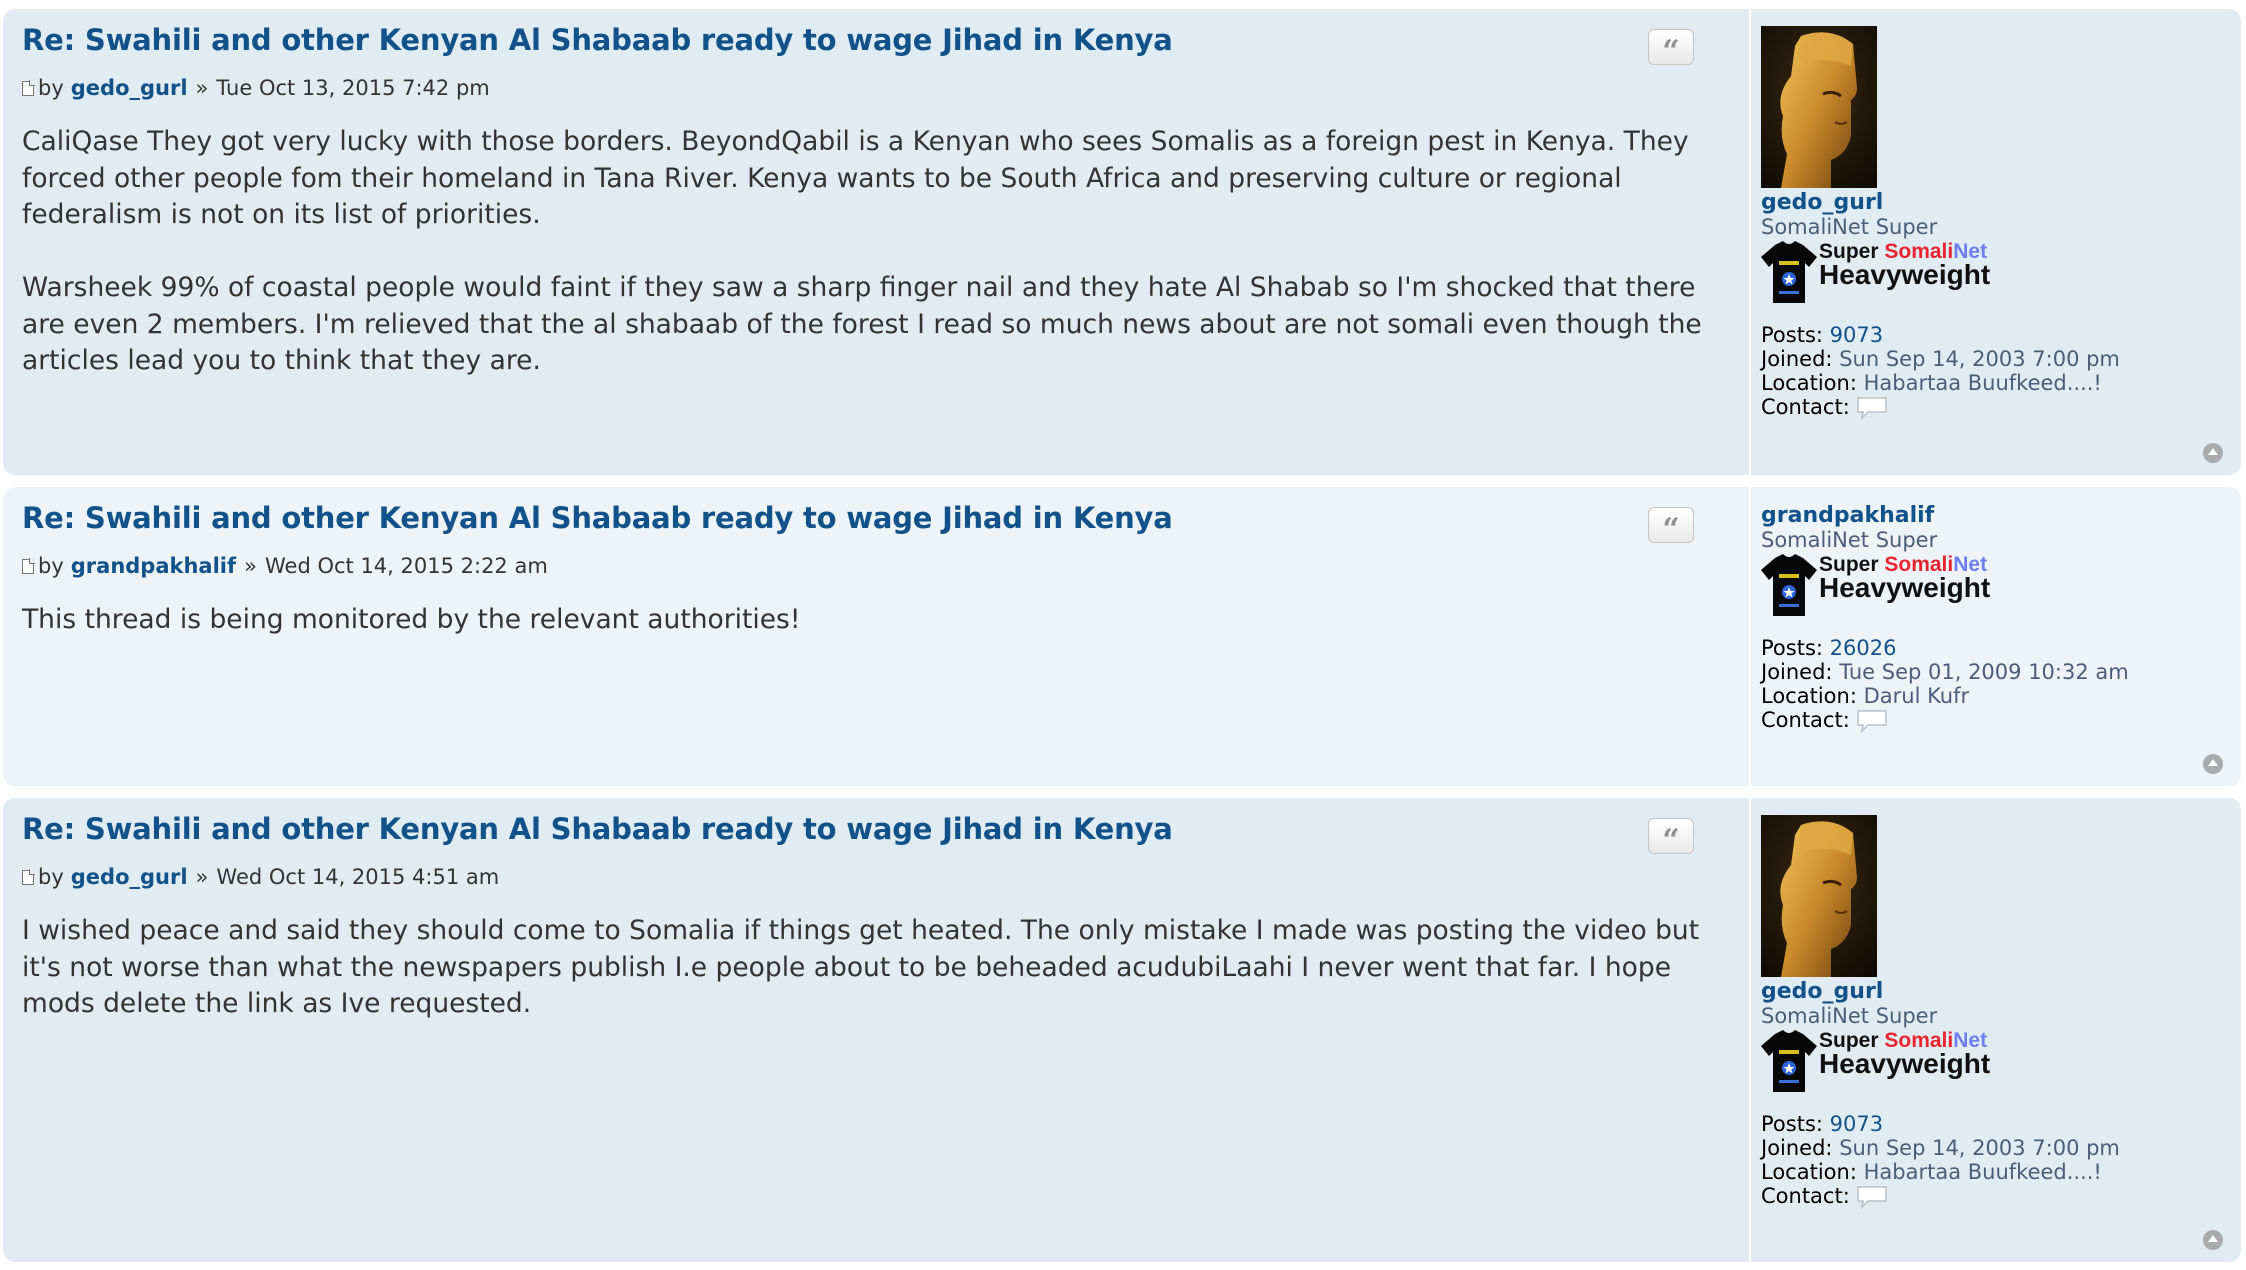 Image resolution: width=2246 pixels, height=1270 pixels. Describe the element at coordinates (1916, 696) in the screenshot. I see `location-value: Darul Kufr` at that location.